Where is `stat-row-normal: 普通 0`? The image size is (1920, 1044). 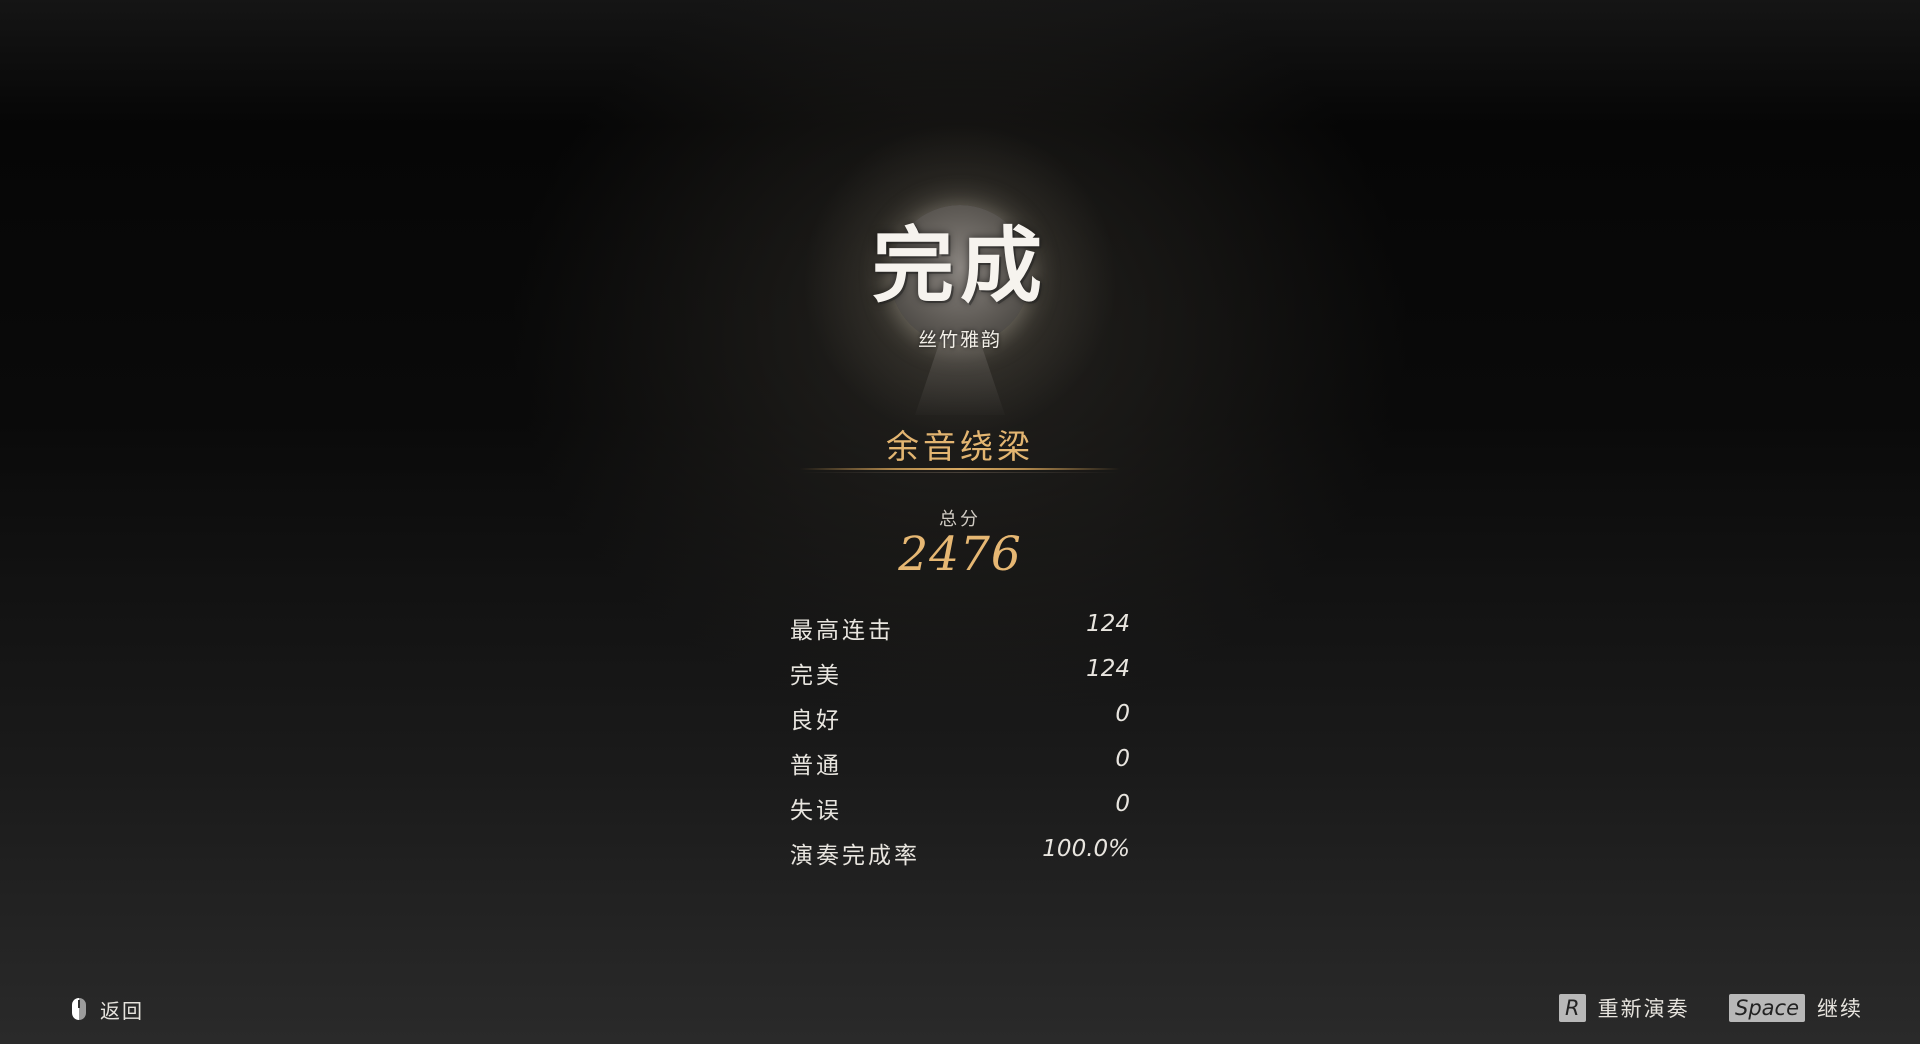 stat-row-normal: 普通 0 is located at coordinates (960, 764).